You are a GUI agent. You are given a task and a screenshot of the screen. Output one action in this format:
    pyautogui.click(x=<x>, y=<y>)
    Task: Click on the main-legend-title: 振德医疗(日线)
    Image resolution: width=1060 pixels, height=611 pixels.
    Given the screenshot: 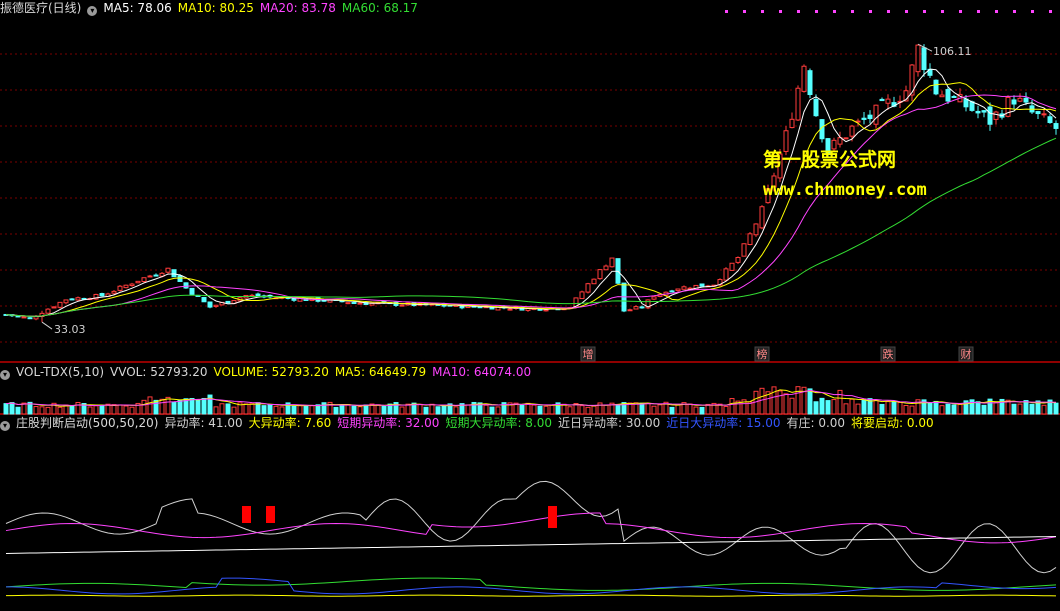 What is the action you would take?
    pyautogui.click(x=40, y=8)
    